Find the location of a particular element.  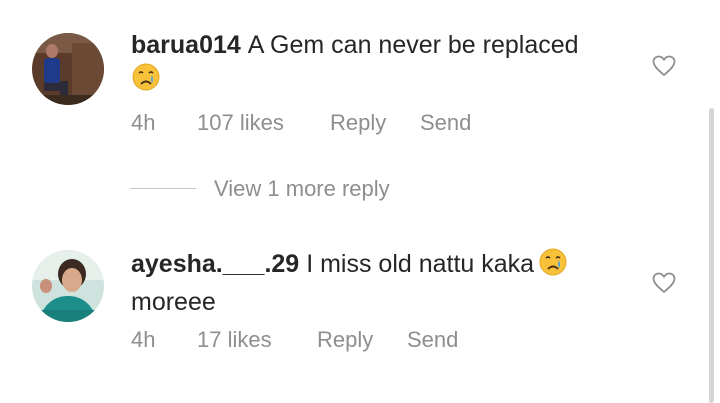

divider-line is located at coordinates (163, 188).